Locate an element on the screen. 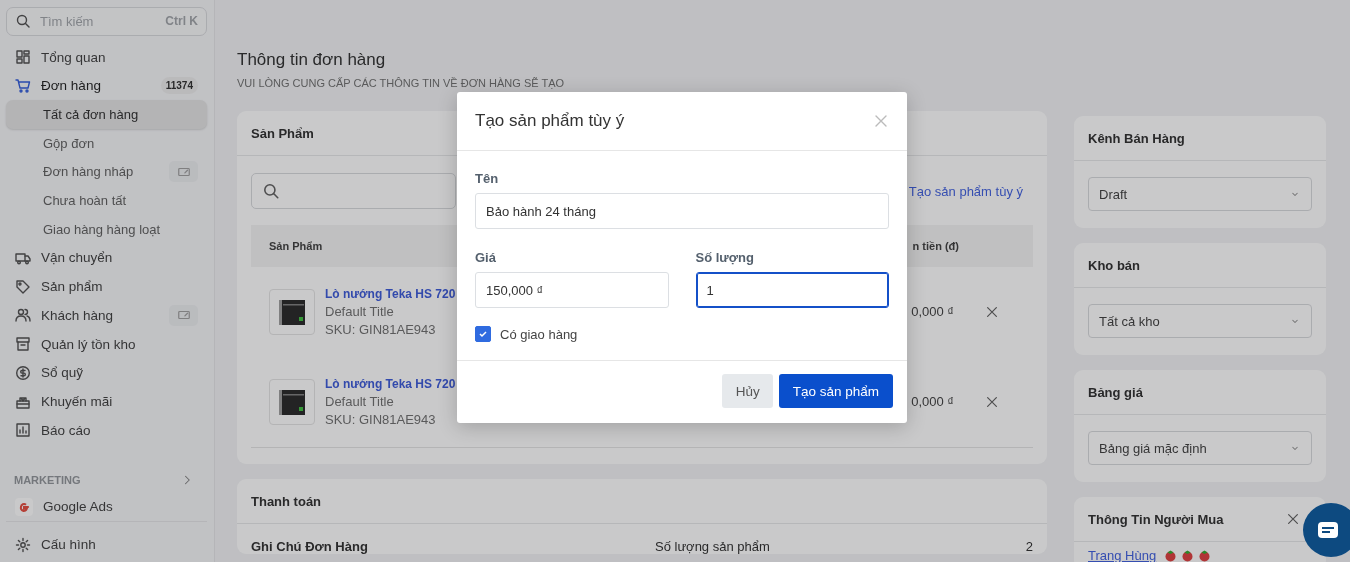  sidebar-item: Đơn hàng 11374 is located at coordinates (106, 86).